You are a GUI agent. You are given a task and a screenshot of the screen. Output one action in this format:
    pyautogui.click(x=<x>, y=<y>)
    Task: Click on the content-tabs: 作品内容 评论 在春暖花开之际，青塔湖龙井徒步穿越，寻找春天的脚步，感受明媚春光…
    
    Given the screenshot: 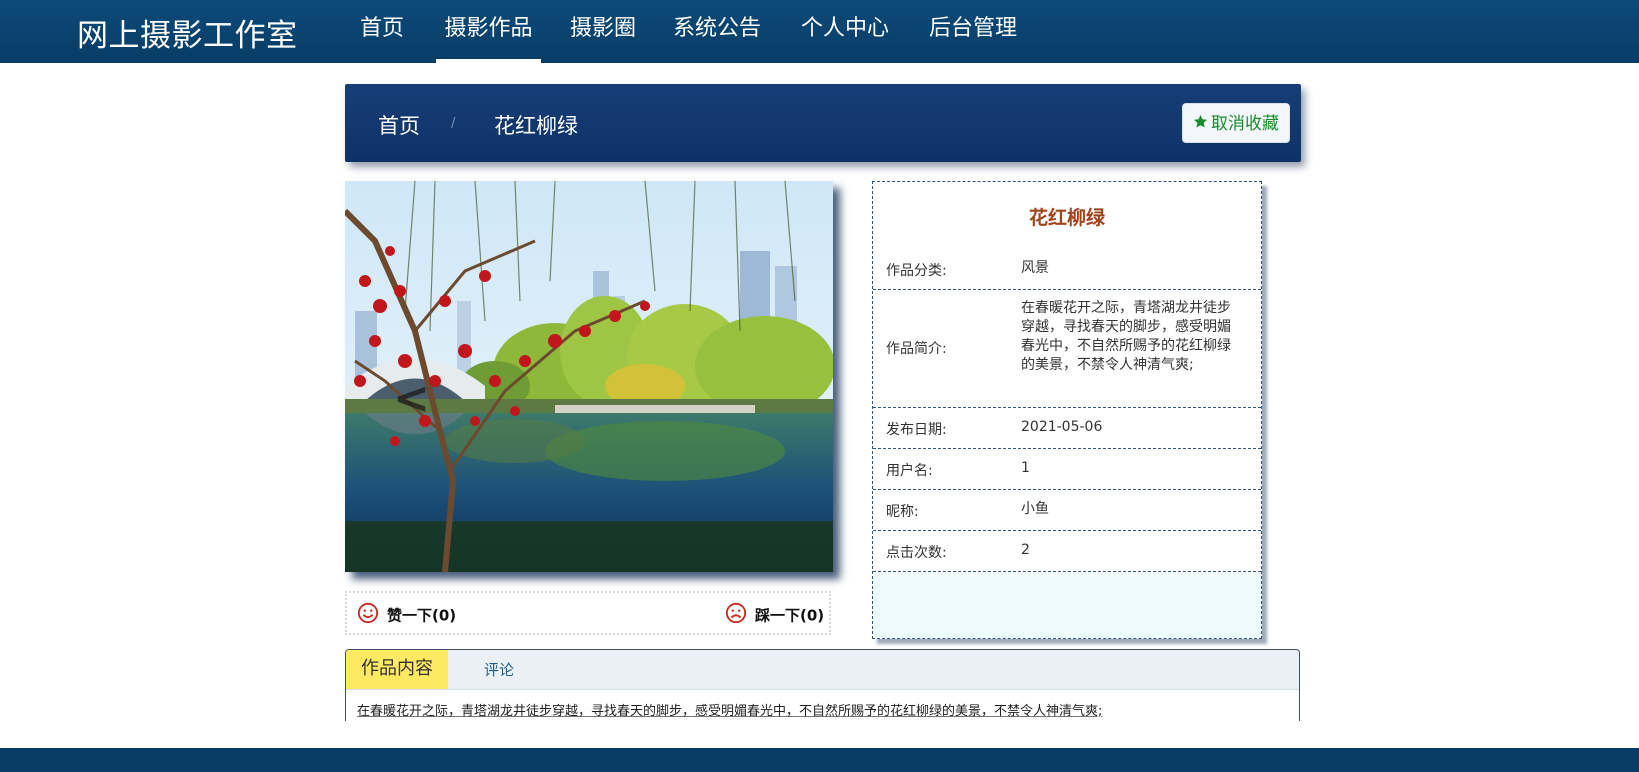 What is the action you would take?
    pyautogui.click(x=822, y=685)
    